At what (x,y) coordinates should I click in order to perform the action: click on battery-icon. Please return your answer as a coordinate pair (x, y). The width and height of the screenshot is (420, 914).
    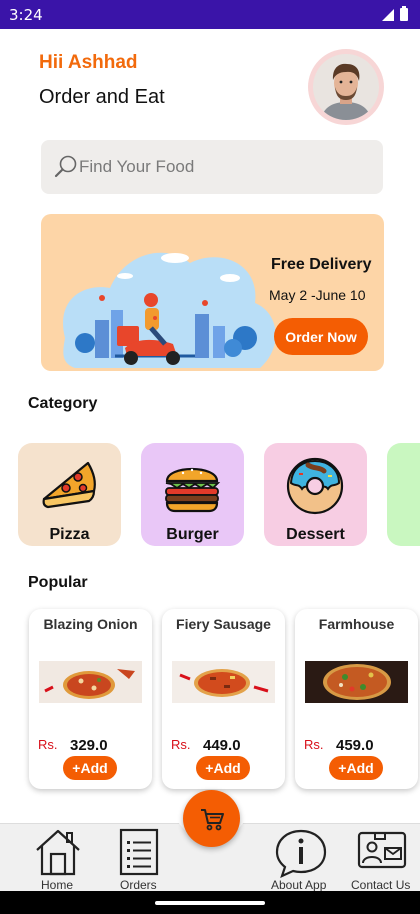
    Looking at the image, I should click on (404, 13).